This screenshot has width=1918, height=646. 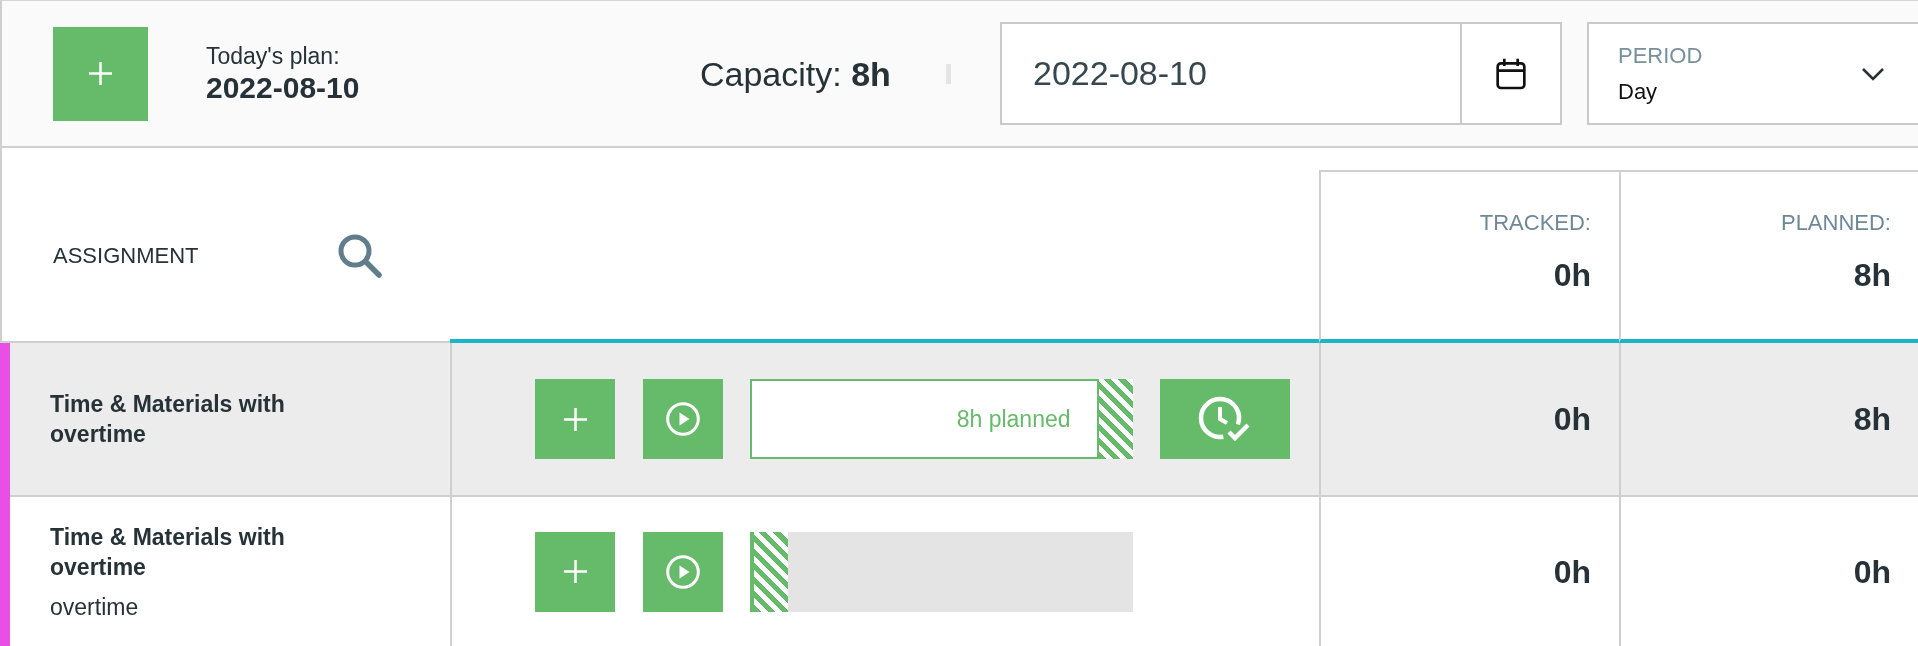 I want to click on column-header: TRACKED:, so click(x=1535, y=223).